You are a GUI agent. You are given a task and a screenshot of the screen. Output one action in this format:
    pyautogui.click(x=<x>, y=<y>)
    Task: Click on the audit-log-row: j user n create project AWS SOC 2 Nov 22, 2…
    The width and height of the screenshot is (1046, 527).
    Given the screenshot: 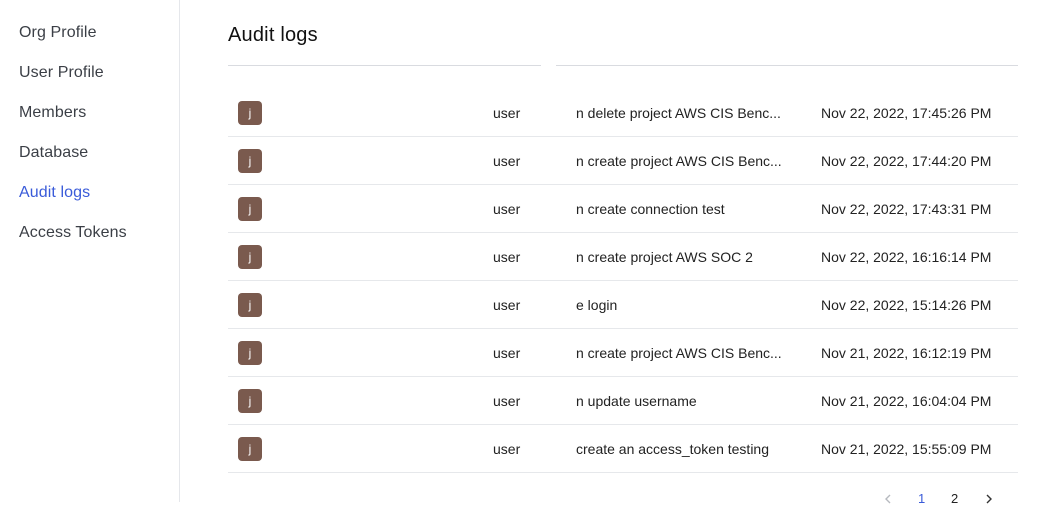 What is the action you would take?
    pyautogui.click(x=623, y=257)
    